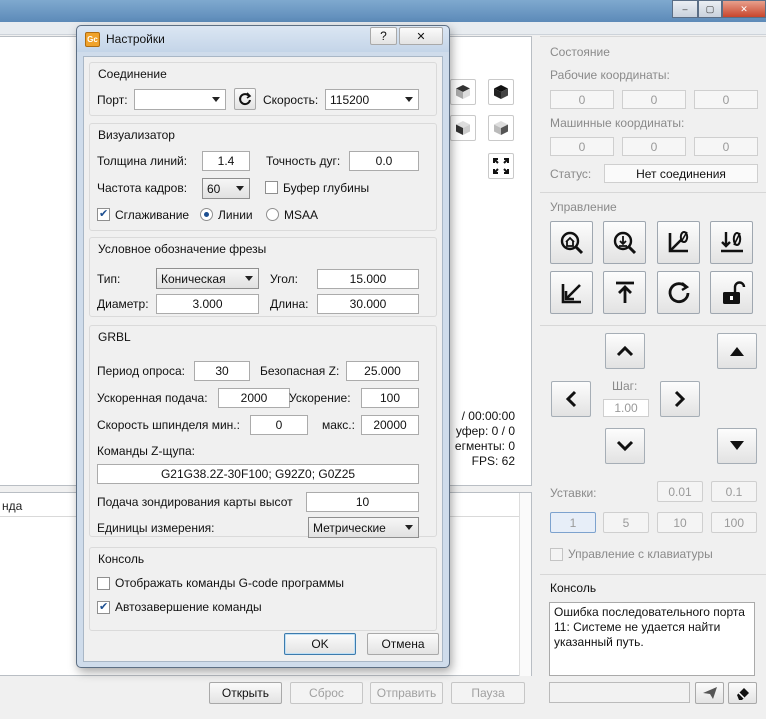  Describe the element at coordinates (485, 431) in the screenshot. I see `info-buffer: уфер: 0 / 0` at that location.